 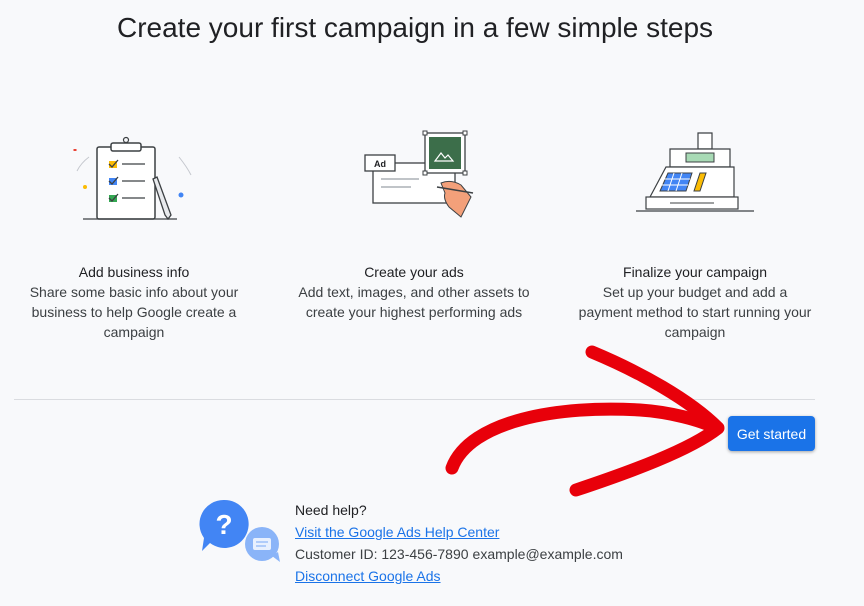 What do you see at coordinates (241, 531) in the screenshot?
I see `help-chat-icon: ?` at bounding box center [241, 531].